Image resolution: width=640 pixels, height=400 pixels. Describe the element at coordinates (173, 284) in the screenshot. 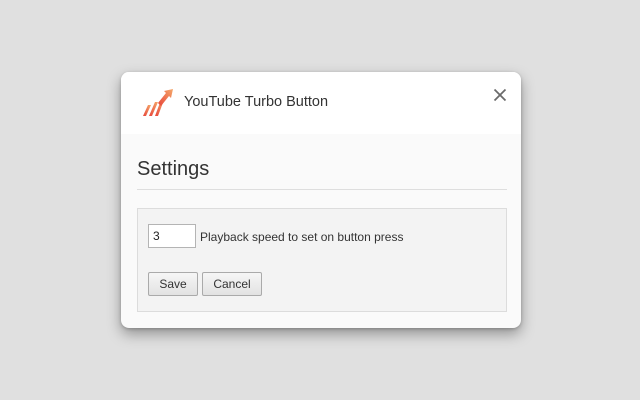

I see `save-button: Save` at that location.